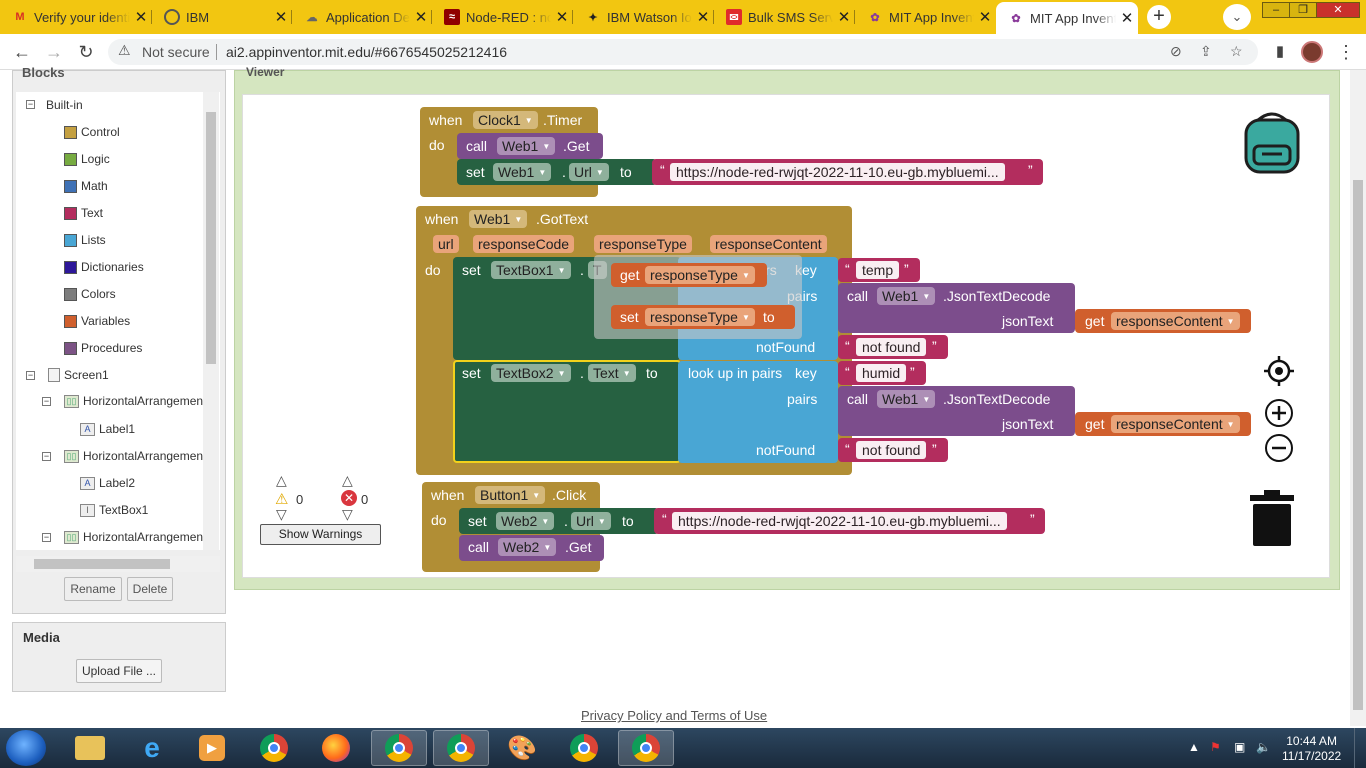 The width and height of the screenshot is (1366, 768). What do you see at coordinates (90, 294) in the screenshot?
I see `block-category-colors: Colors` at bounding box center [90, 294].